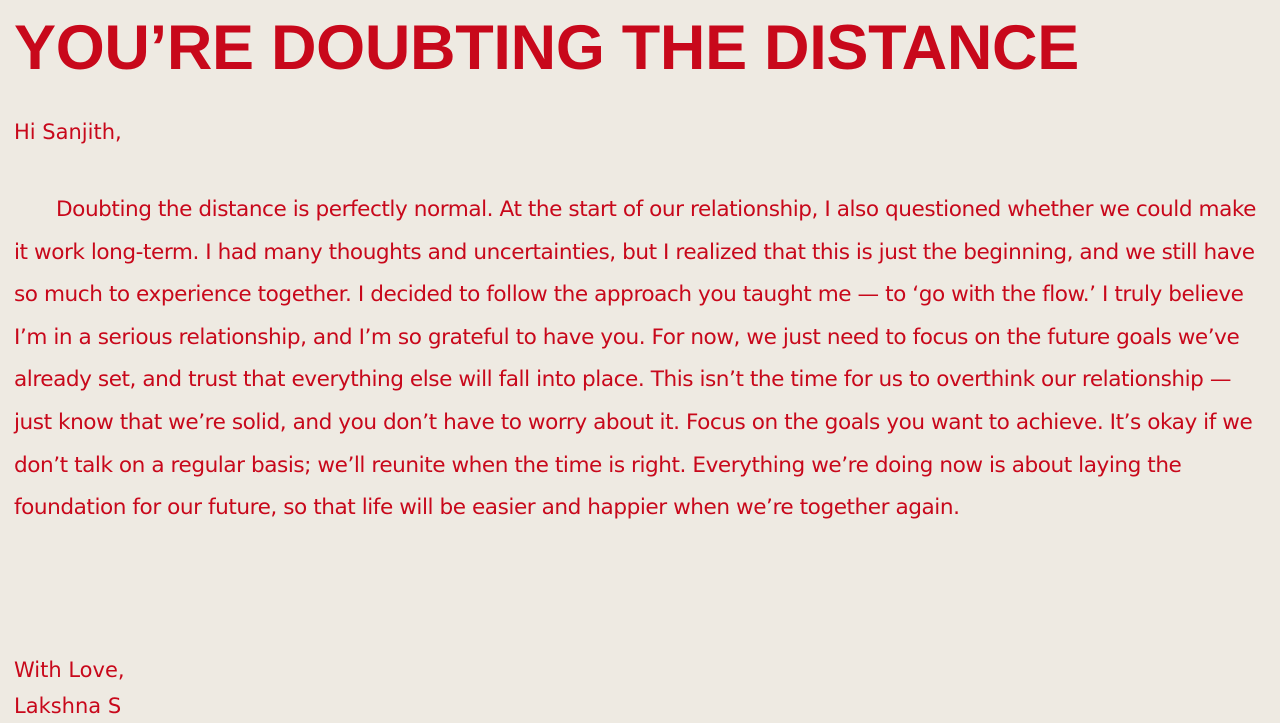 This screenshot has width=1280, height=723. Describe the element at coordinates (546, 48) in the screenshot. I see `letter-title: YOU’RE DOUBTING THE DISTANCE` at that location.